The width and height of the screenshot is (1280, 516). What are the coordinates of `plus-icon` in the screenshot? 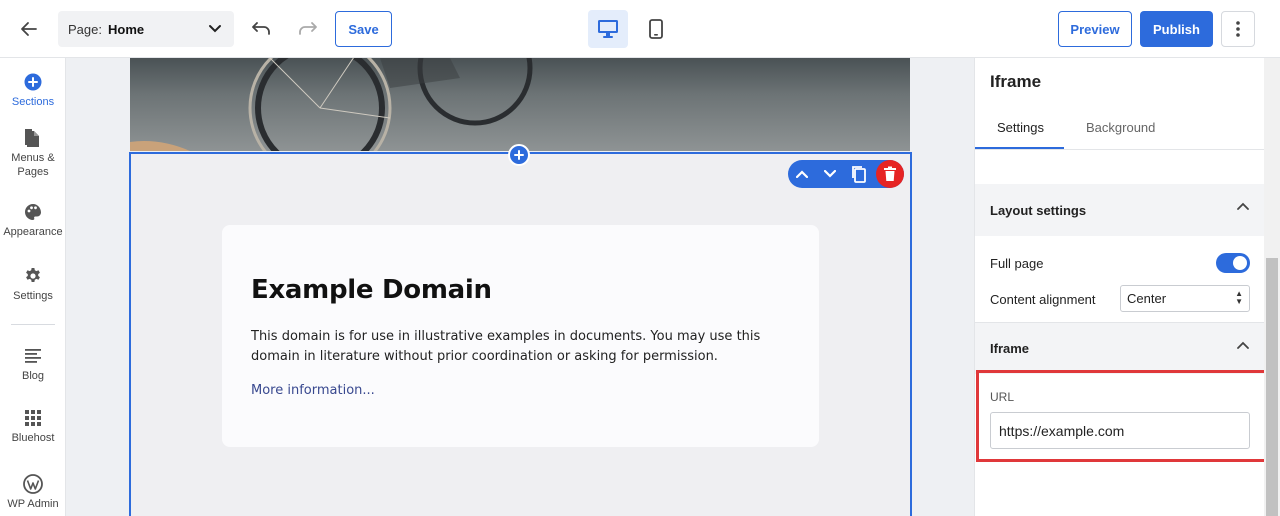 It's located at (519, 155).